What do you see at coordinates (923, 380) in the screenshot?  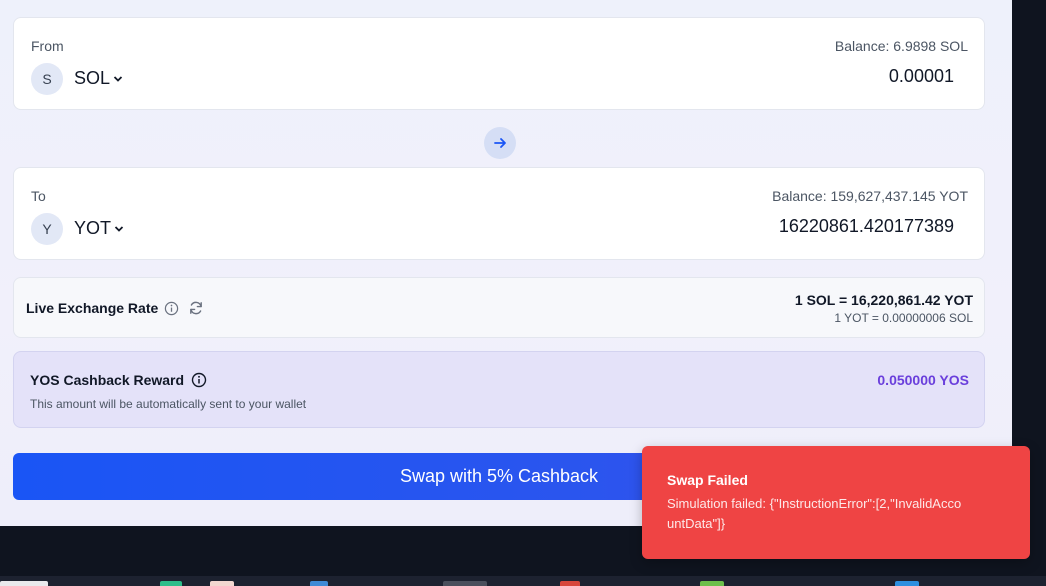 I see `cashback-value: 0.050000 YOS` at bounding box center [923, 380].